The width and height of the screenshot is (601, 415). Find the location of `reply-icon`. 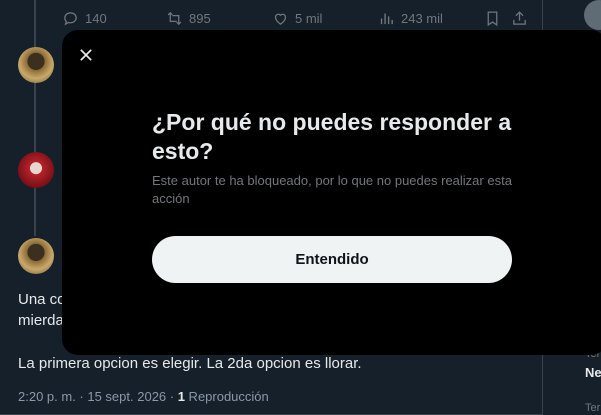

reply-icon is located at coordinates (70, 18).